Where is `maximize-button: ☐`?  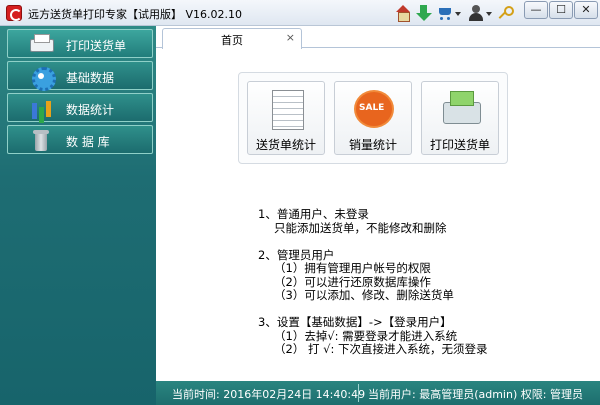
maximize-button: ☐ is located at coordinates (561, 10).